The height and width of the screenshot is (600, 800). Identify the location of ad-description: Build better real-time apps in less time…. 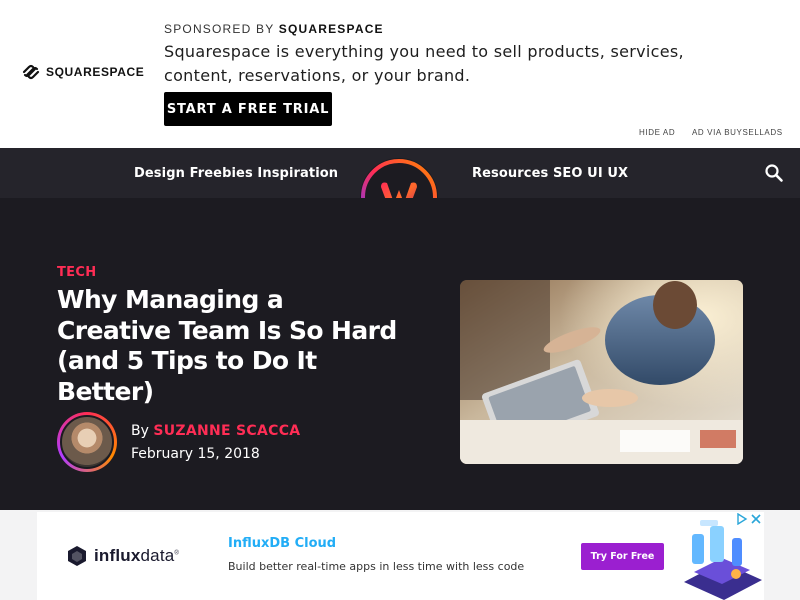
(376, 566).